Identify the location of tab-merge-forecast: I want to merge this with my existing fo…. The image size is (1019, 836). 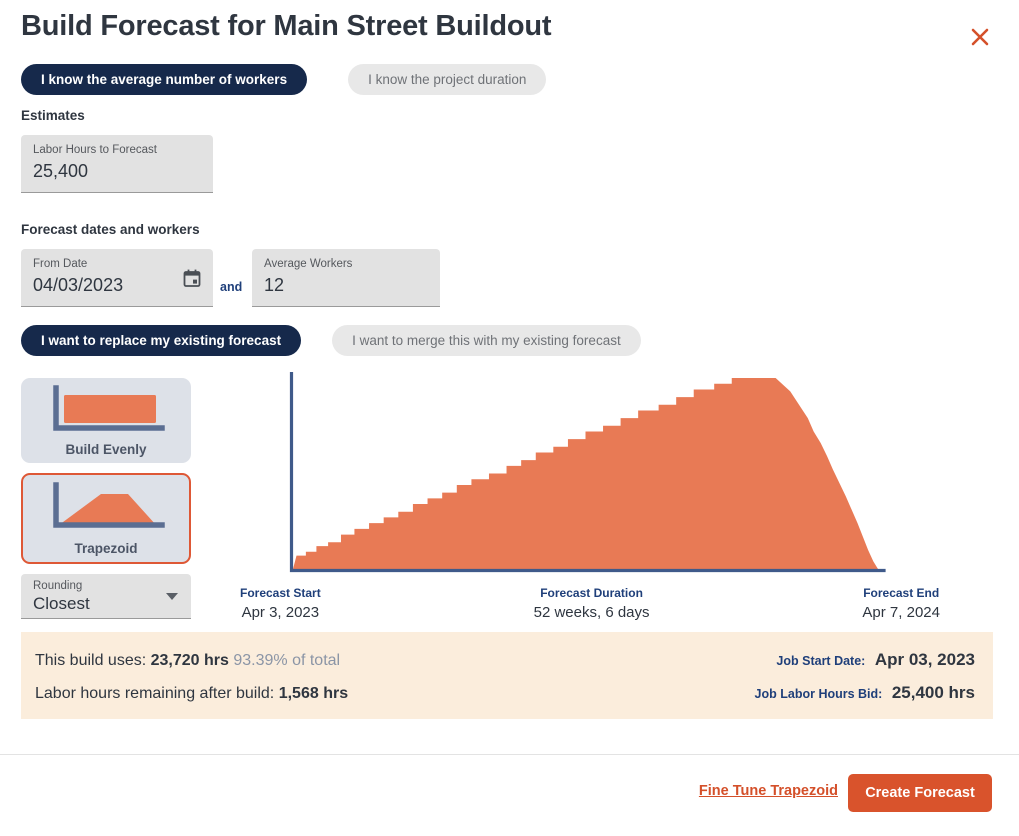
(486, 340).